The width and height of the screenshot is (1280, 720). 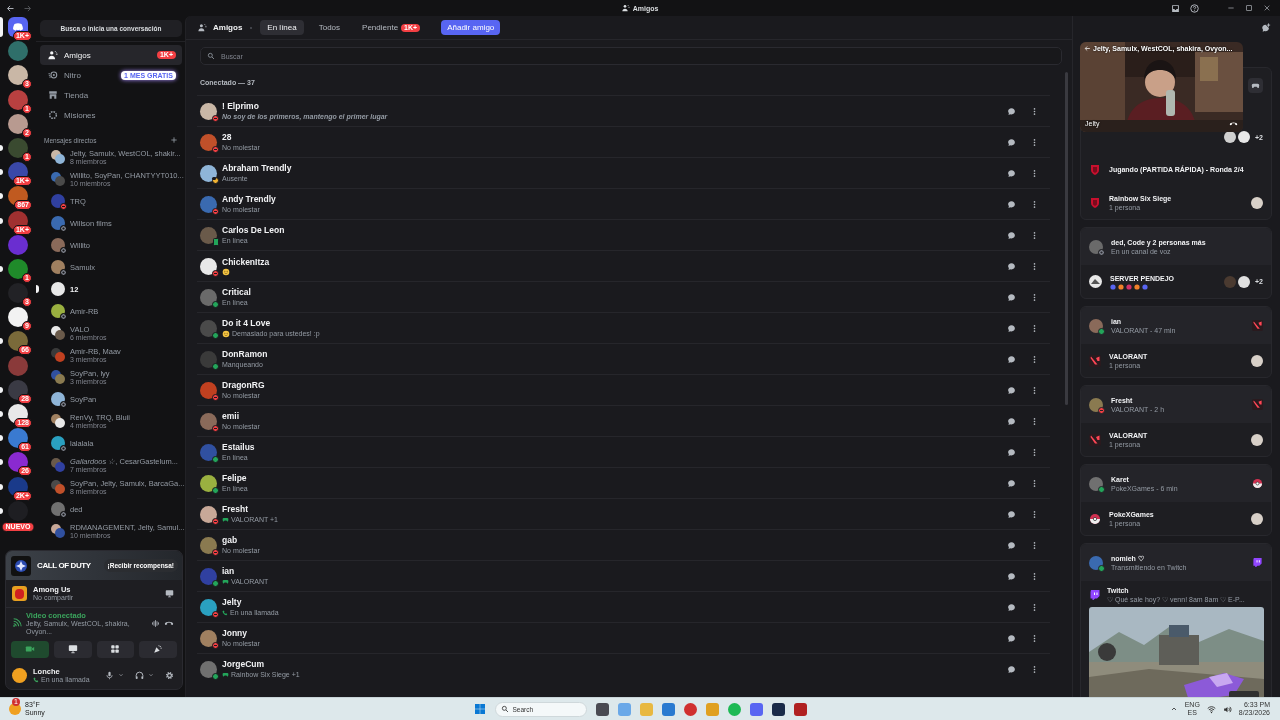 What do you see at coordinates (1211, 709) in the screenshot?
I see `wifi-icon` at bounding box center [1211, 709].